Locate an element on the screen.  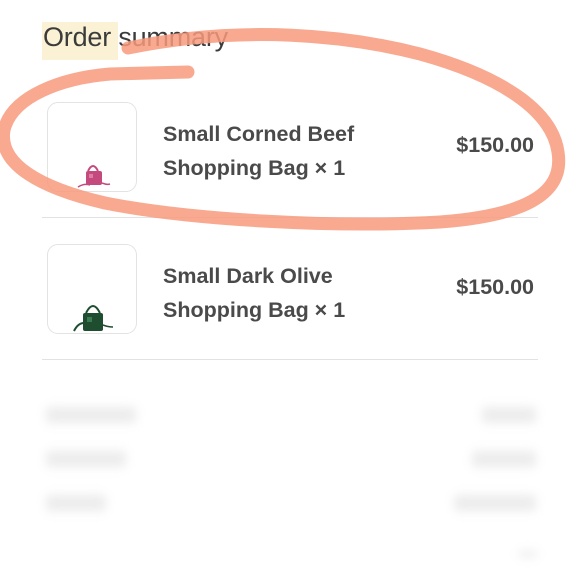
pink-bag-icon is located at coordinates (94, 176).